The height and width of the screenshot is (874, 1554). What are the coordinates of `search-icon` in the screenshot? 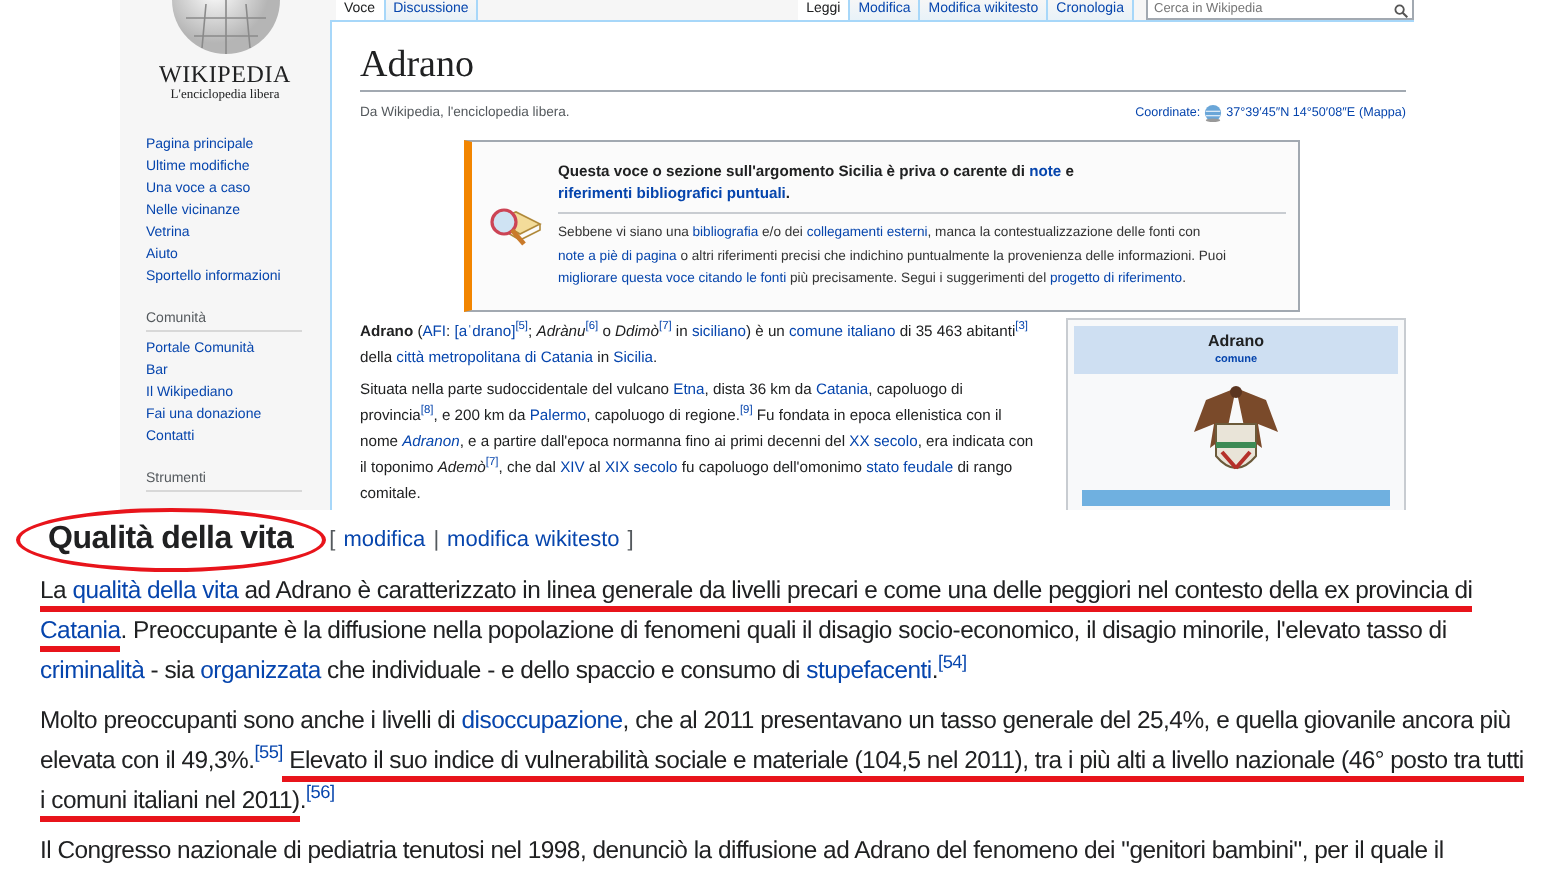 It's located at (1401, 10).